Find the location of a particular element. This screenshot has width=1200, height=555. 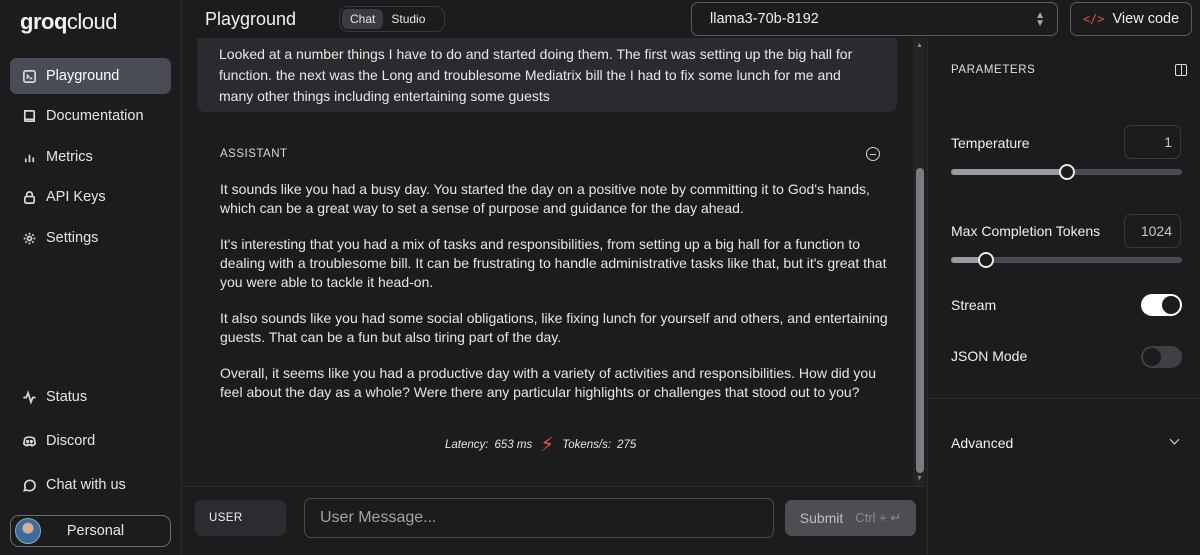

tab-studio: Studio is located at coordinates (408, 19).